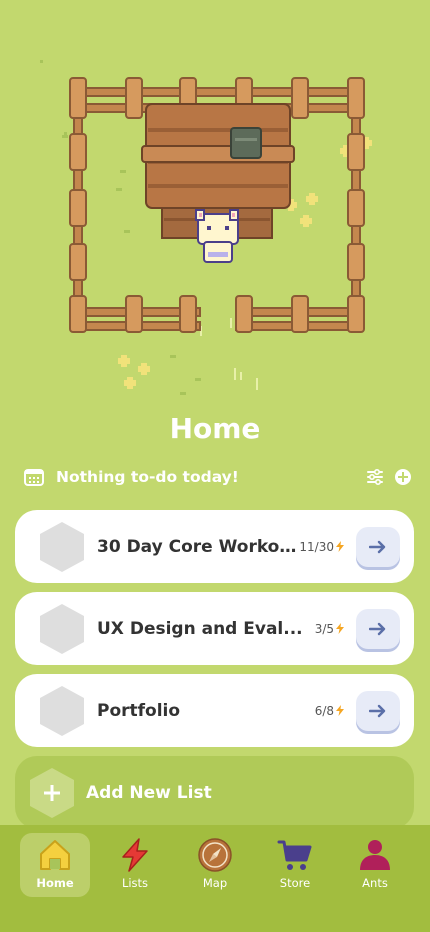 Image resolution: width=430 pixels, height=932 pixels. I want to click on todo-status-text: Nothing to-do today!, so click(147, 477).